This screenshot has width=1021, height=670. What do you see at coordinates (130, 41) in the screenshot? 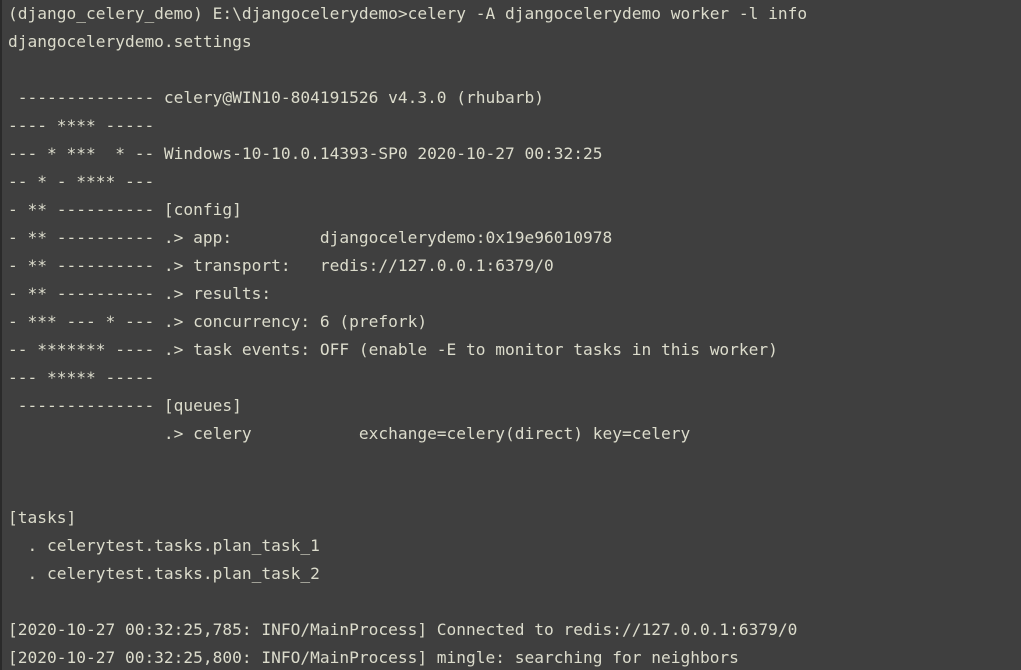
I see `terminal-line-settings: djangocelerydemo.settings` at bounding box center [130, 41].